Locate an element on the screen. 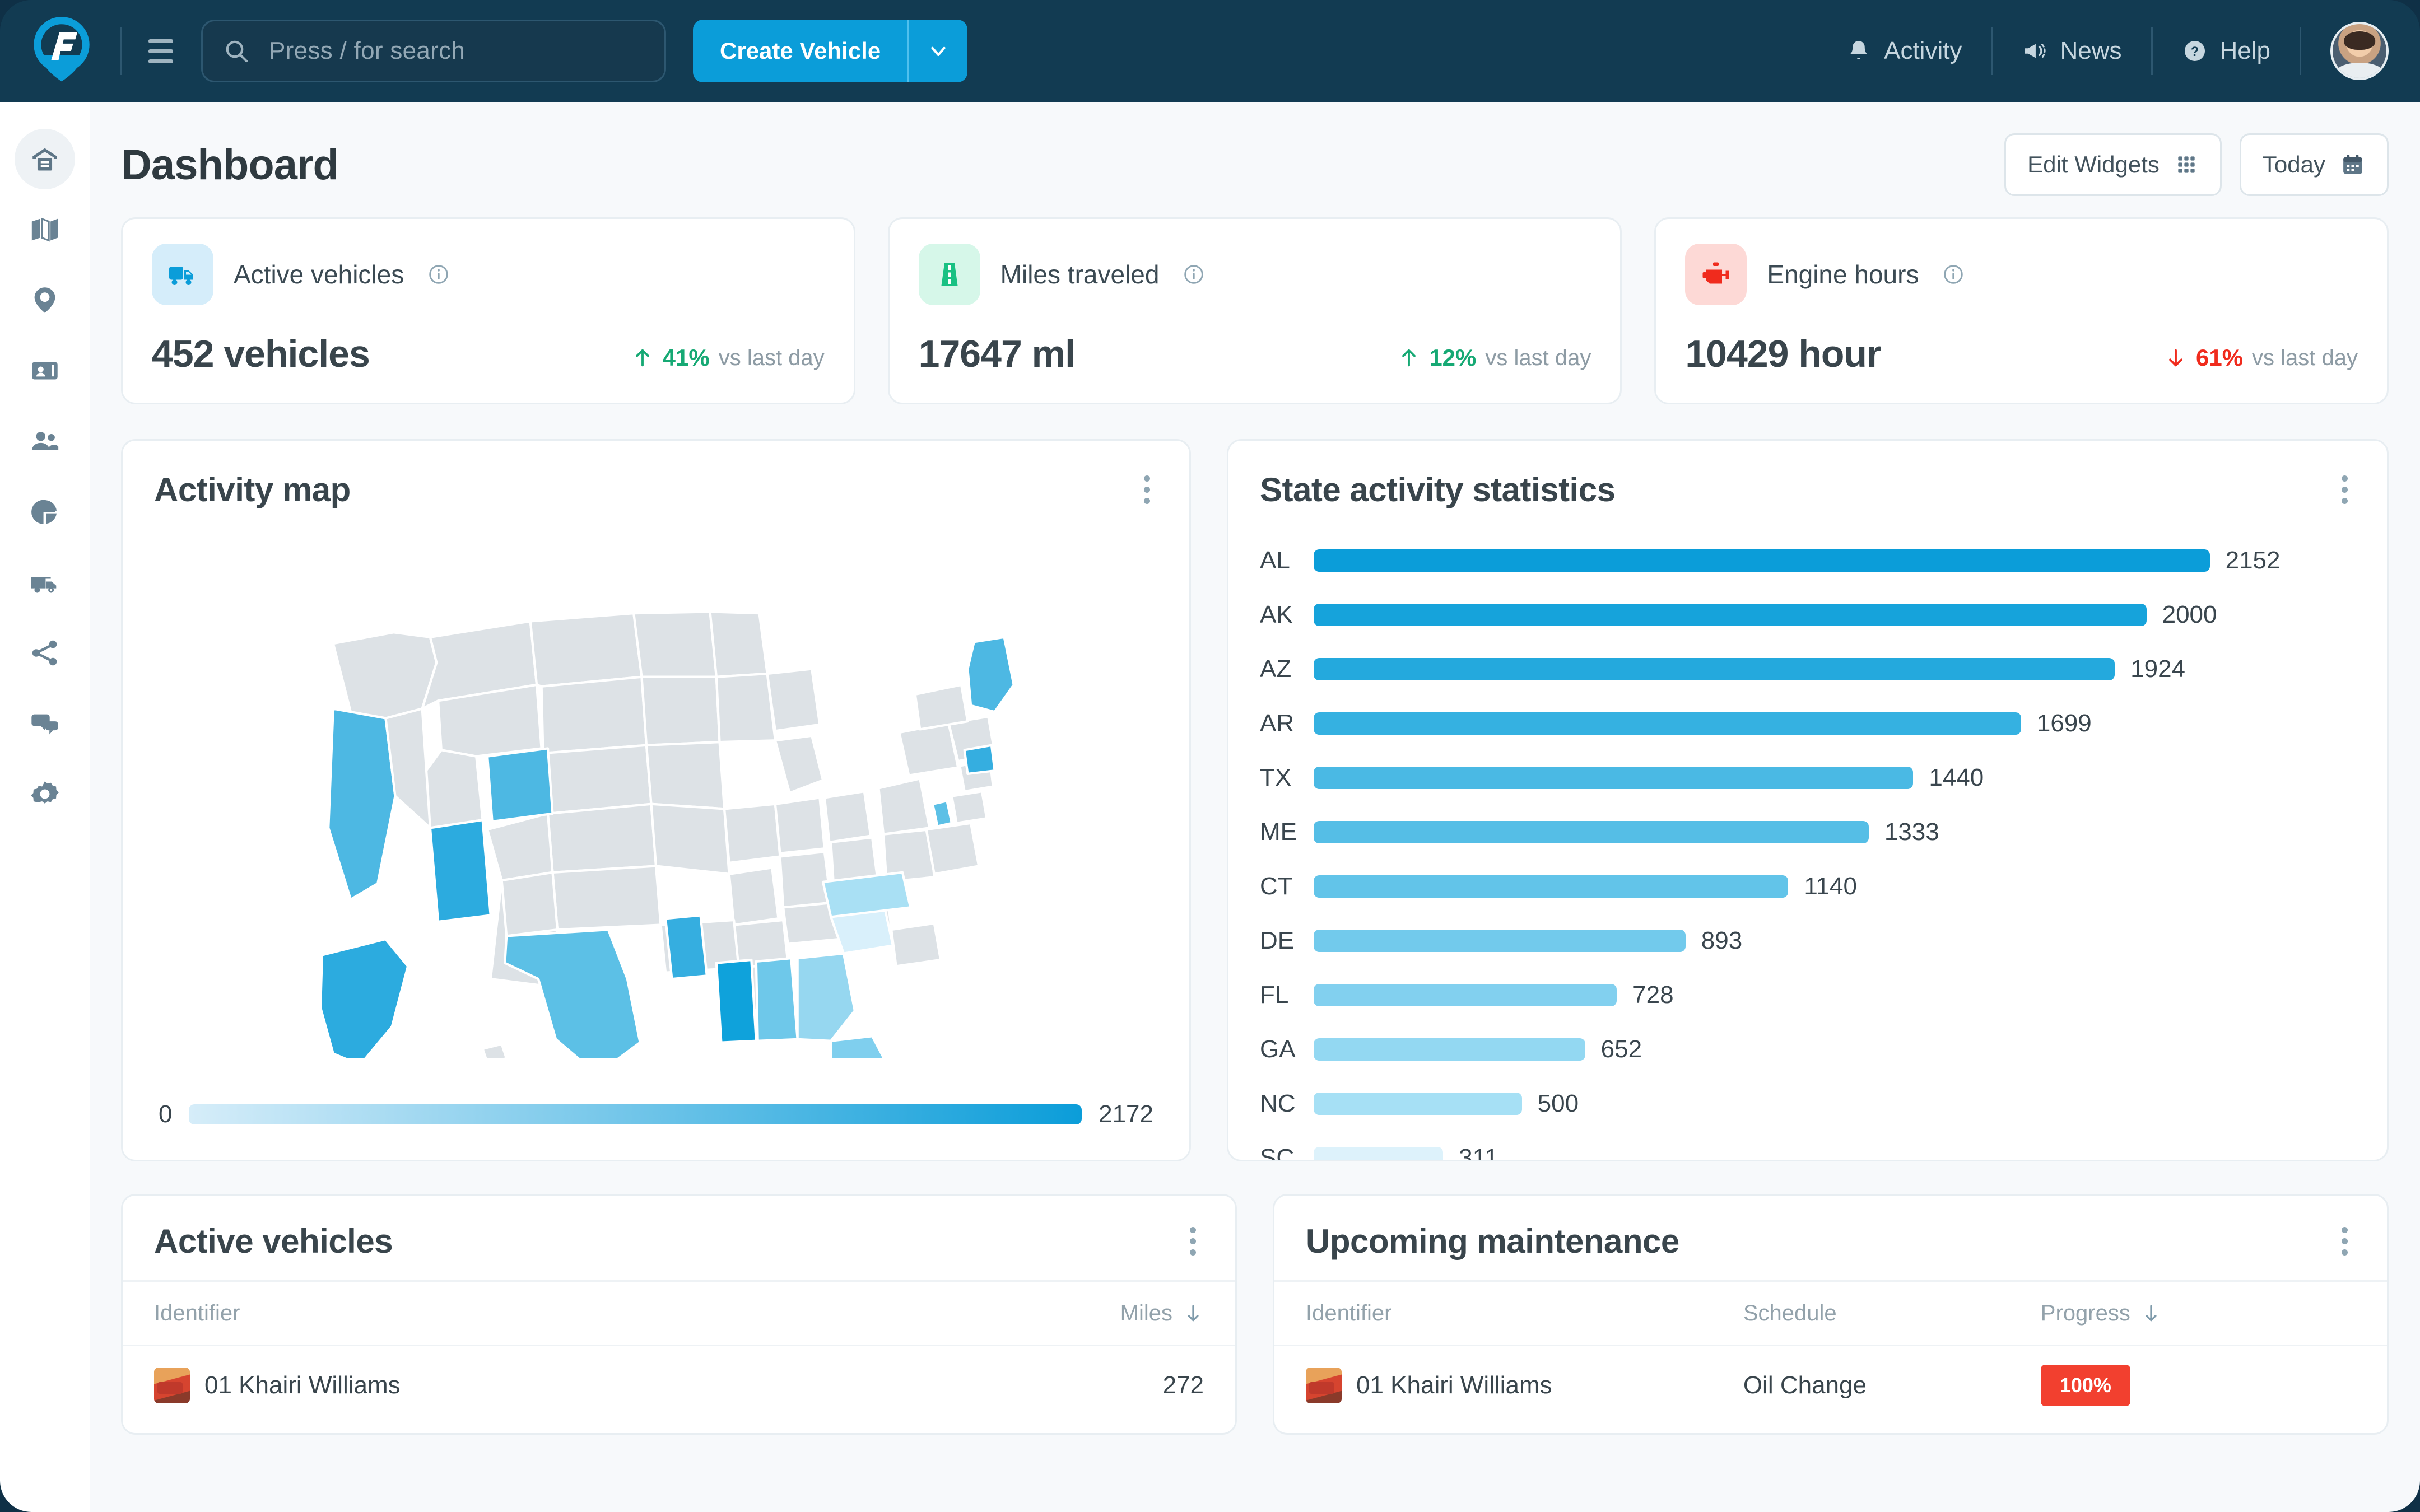 The height and width of the screenshot is (1512, 2420). logo-divider is located at coordinates (121, 51).